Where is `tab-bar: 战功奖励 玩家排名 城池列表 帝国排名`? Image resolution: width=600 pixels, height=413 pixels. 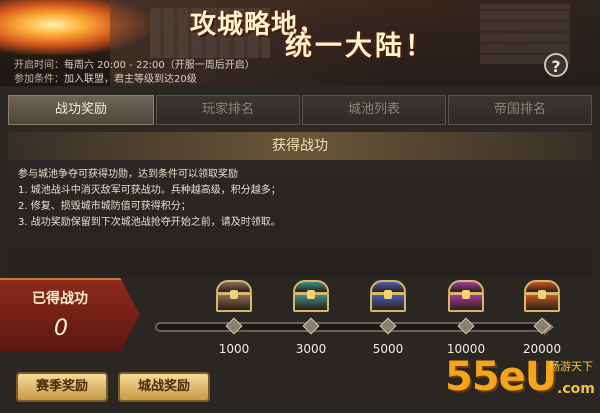
tab-bar: 战功奖励 玩家排名 城池列表 帝国排名 is located at coordinates (300, 110).